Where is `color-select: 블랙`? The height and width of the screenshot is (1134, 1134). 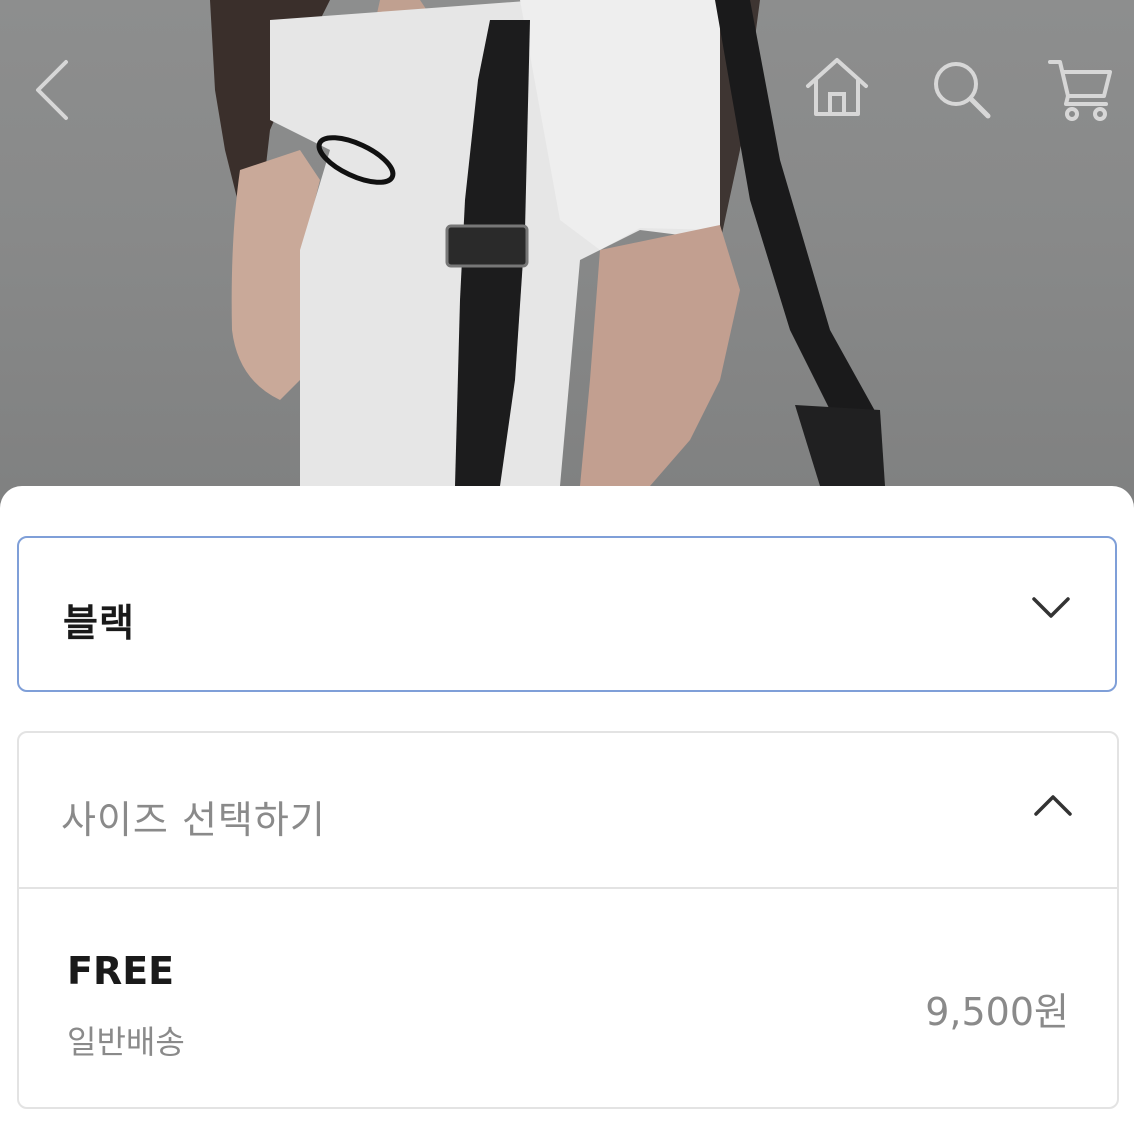
color-select: 블랙 is located at coordinates (567, 614).